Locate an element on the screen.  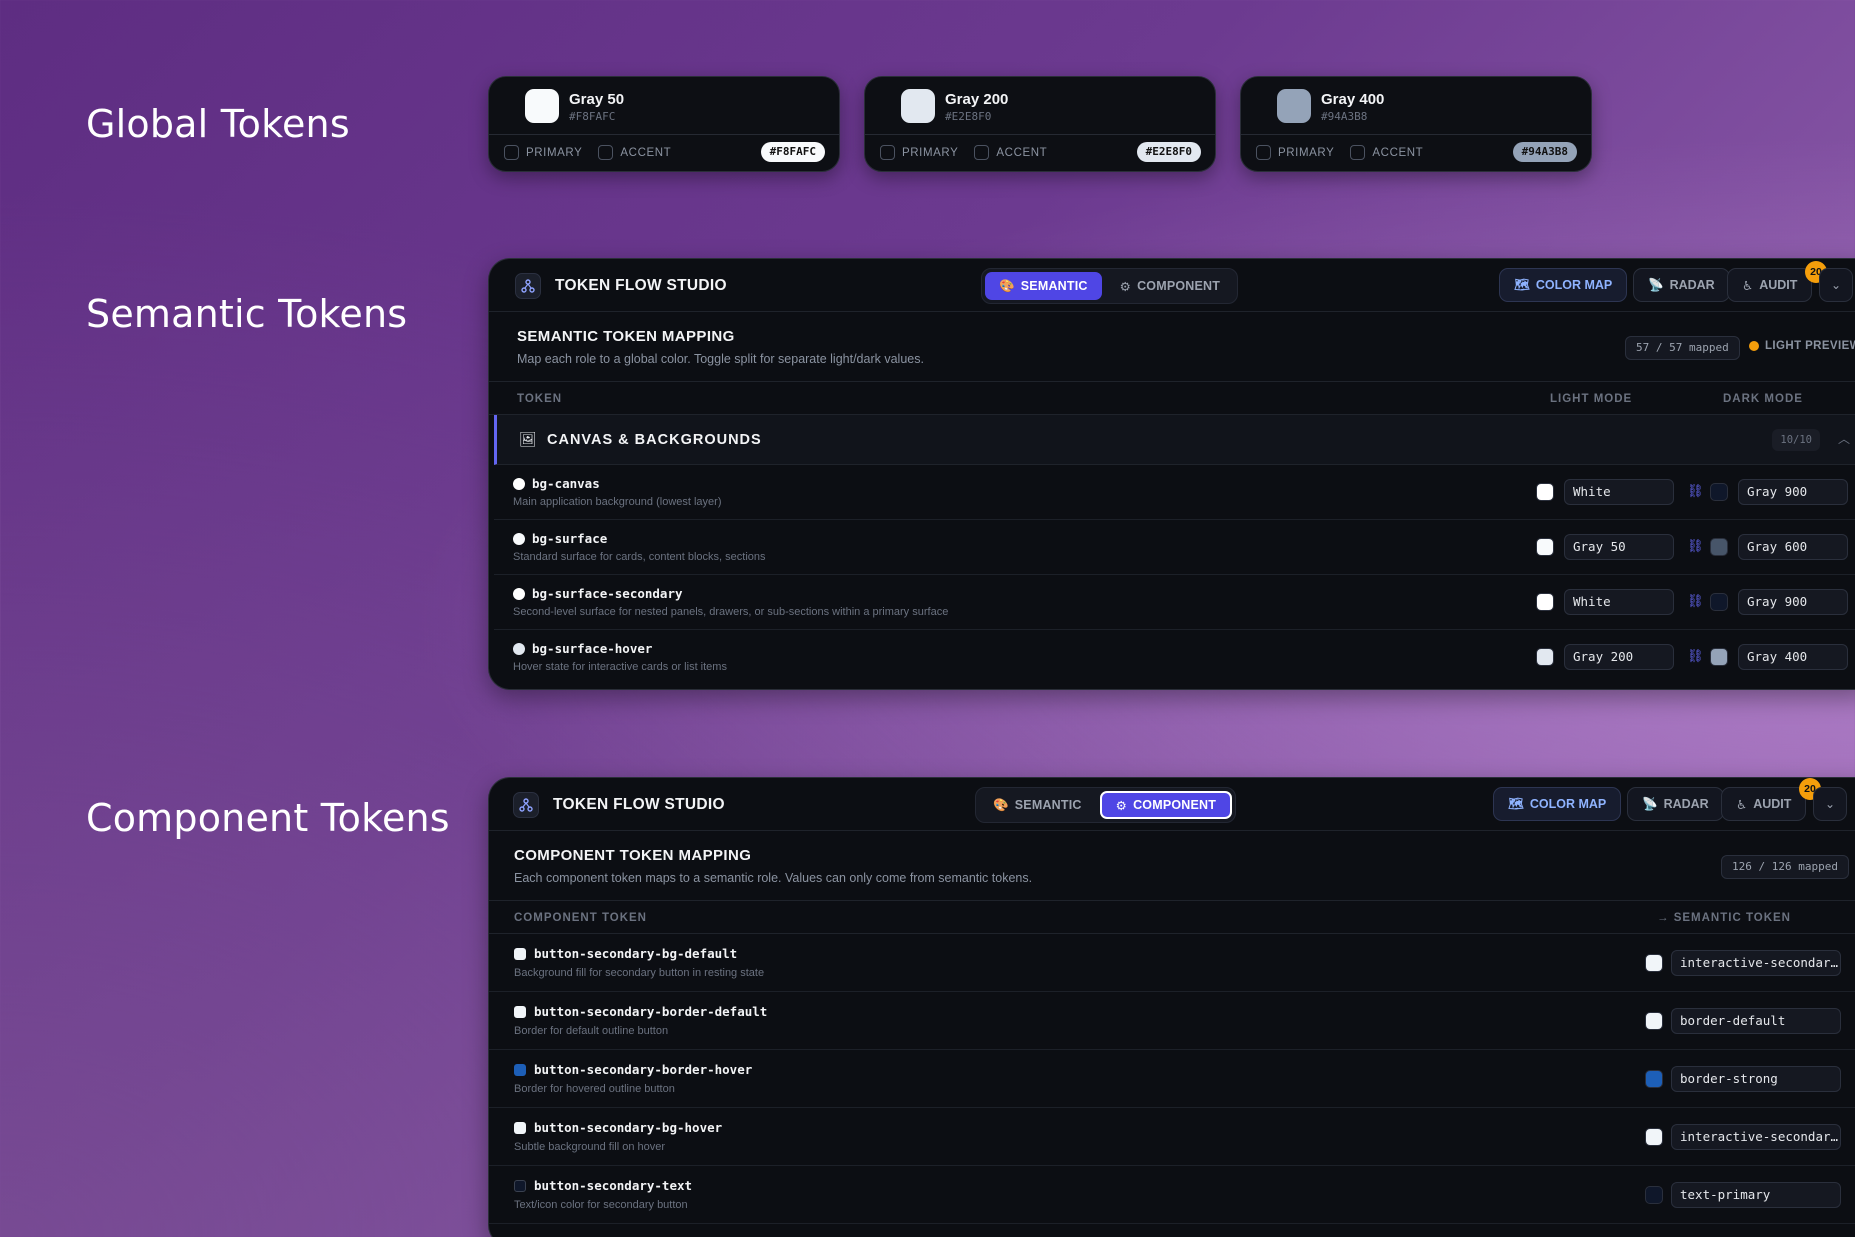
status-dot-icon is located at coordinates (1754, 346).